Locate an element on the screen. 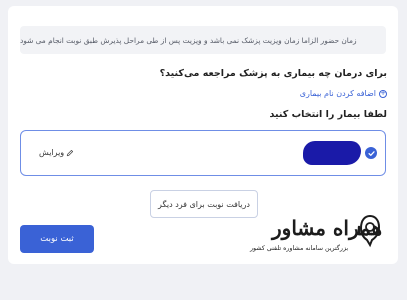 The image size is (407, 300). pencil-icon is located at coordinates (70, 152).